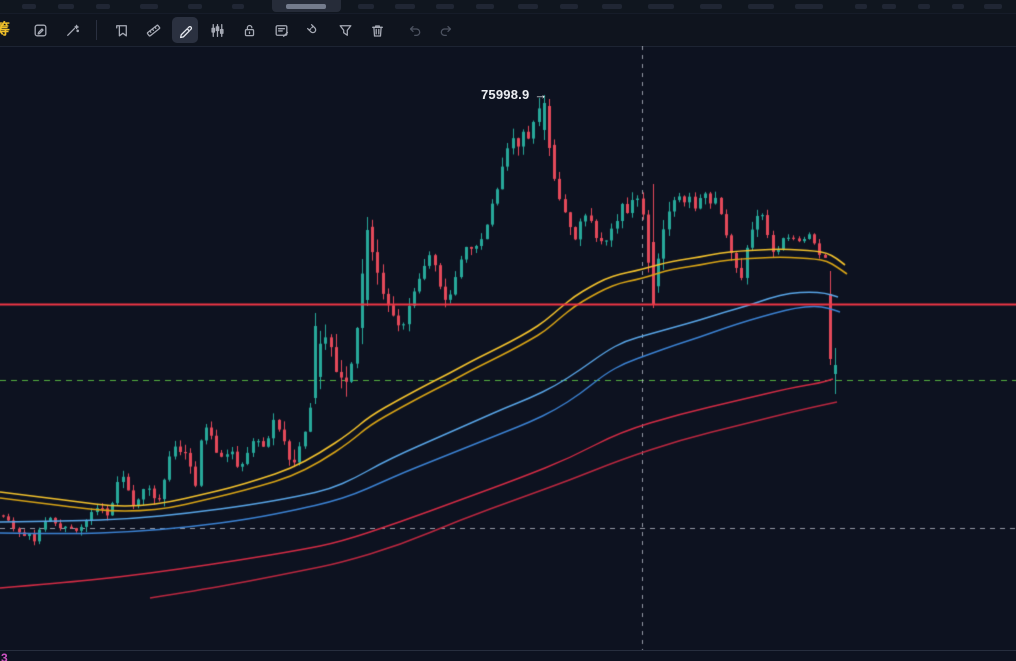 The width and height of the screenshot is (1016, 661). I want to click on filter-button, so click(345, 30).